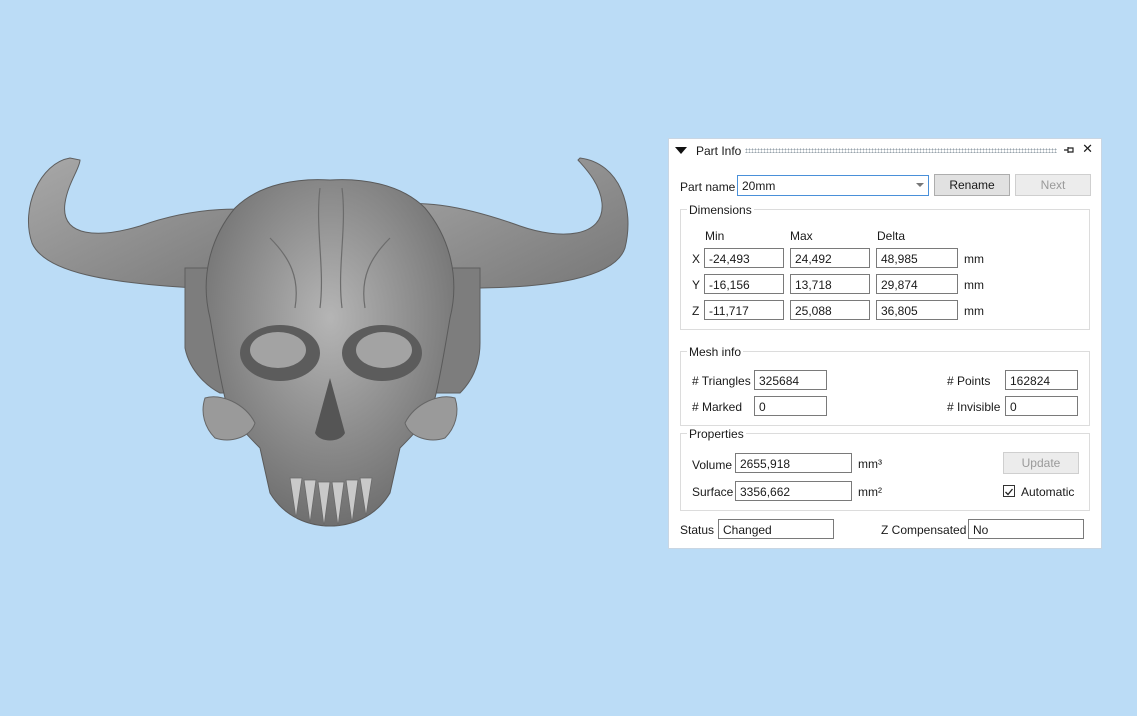  Describe the element at coordinates (974, 407) in the screenshot. I see `invisible-label: # Invisible` at that location.